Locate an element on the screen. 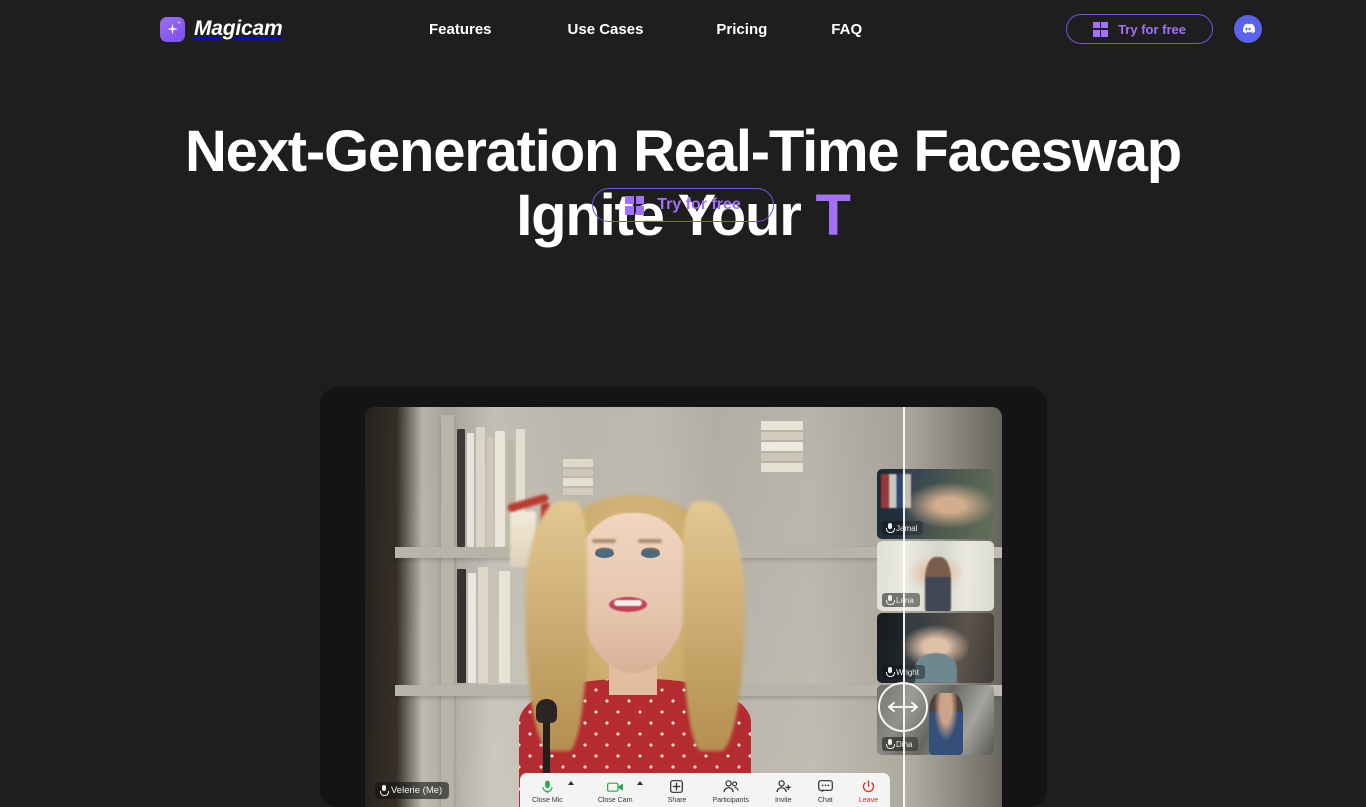 The width and height of the screenshot is (1366, 807). nav-item-features: Features is located at coordinates (460, 29).